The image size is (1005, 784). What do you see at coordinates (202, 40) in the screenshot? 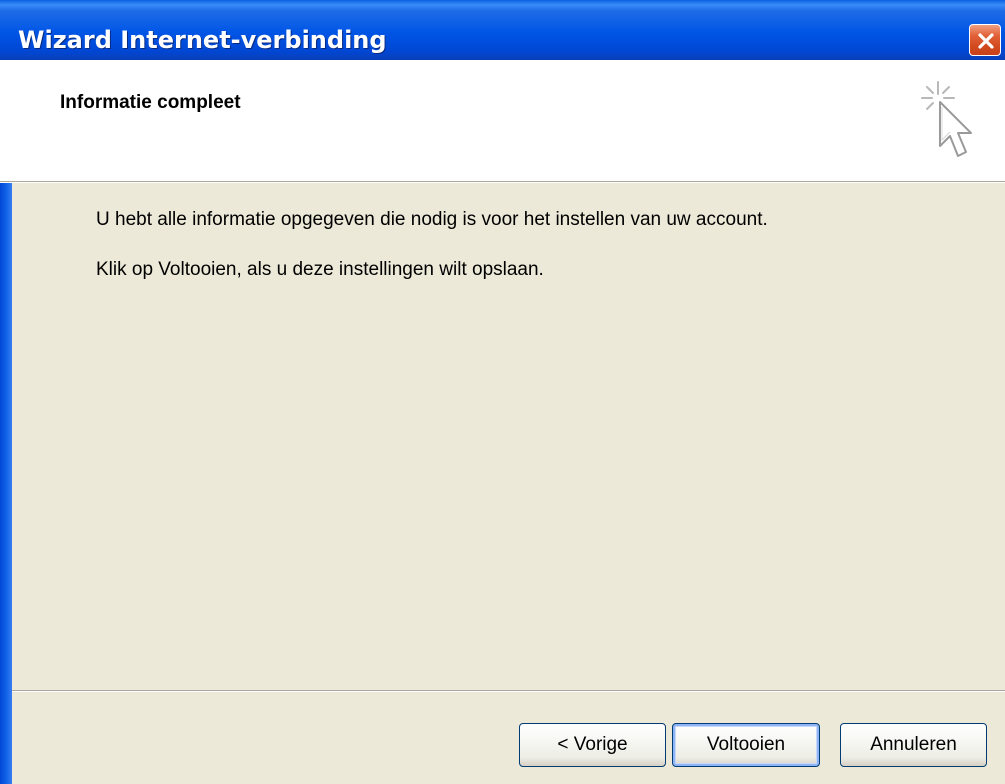
I see `window-title: Wizard Internet-verbinding` at bounding box center [202, 40].